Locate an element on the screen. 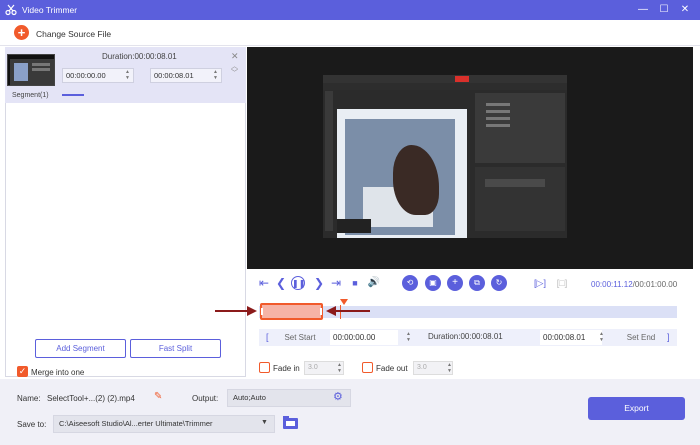 The height and width of the screenshot is (445, 700). annotation-arrowhead-right is located at coordinates (331, 311).